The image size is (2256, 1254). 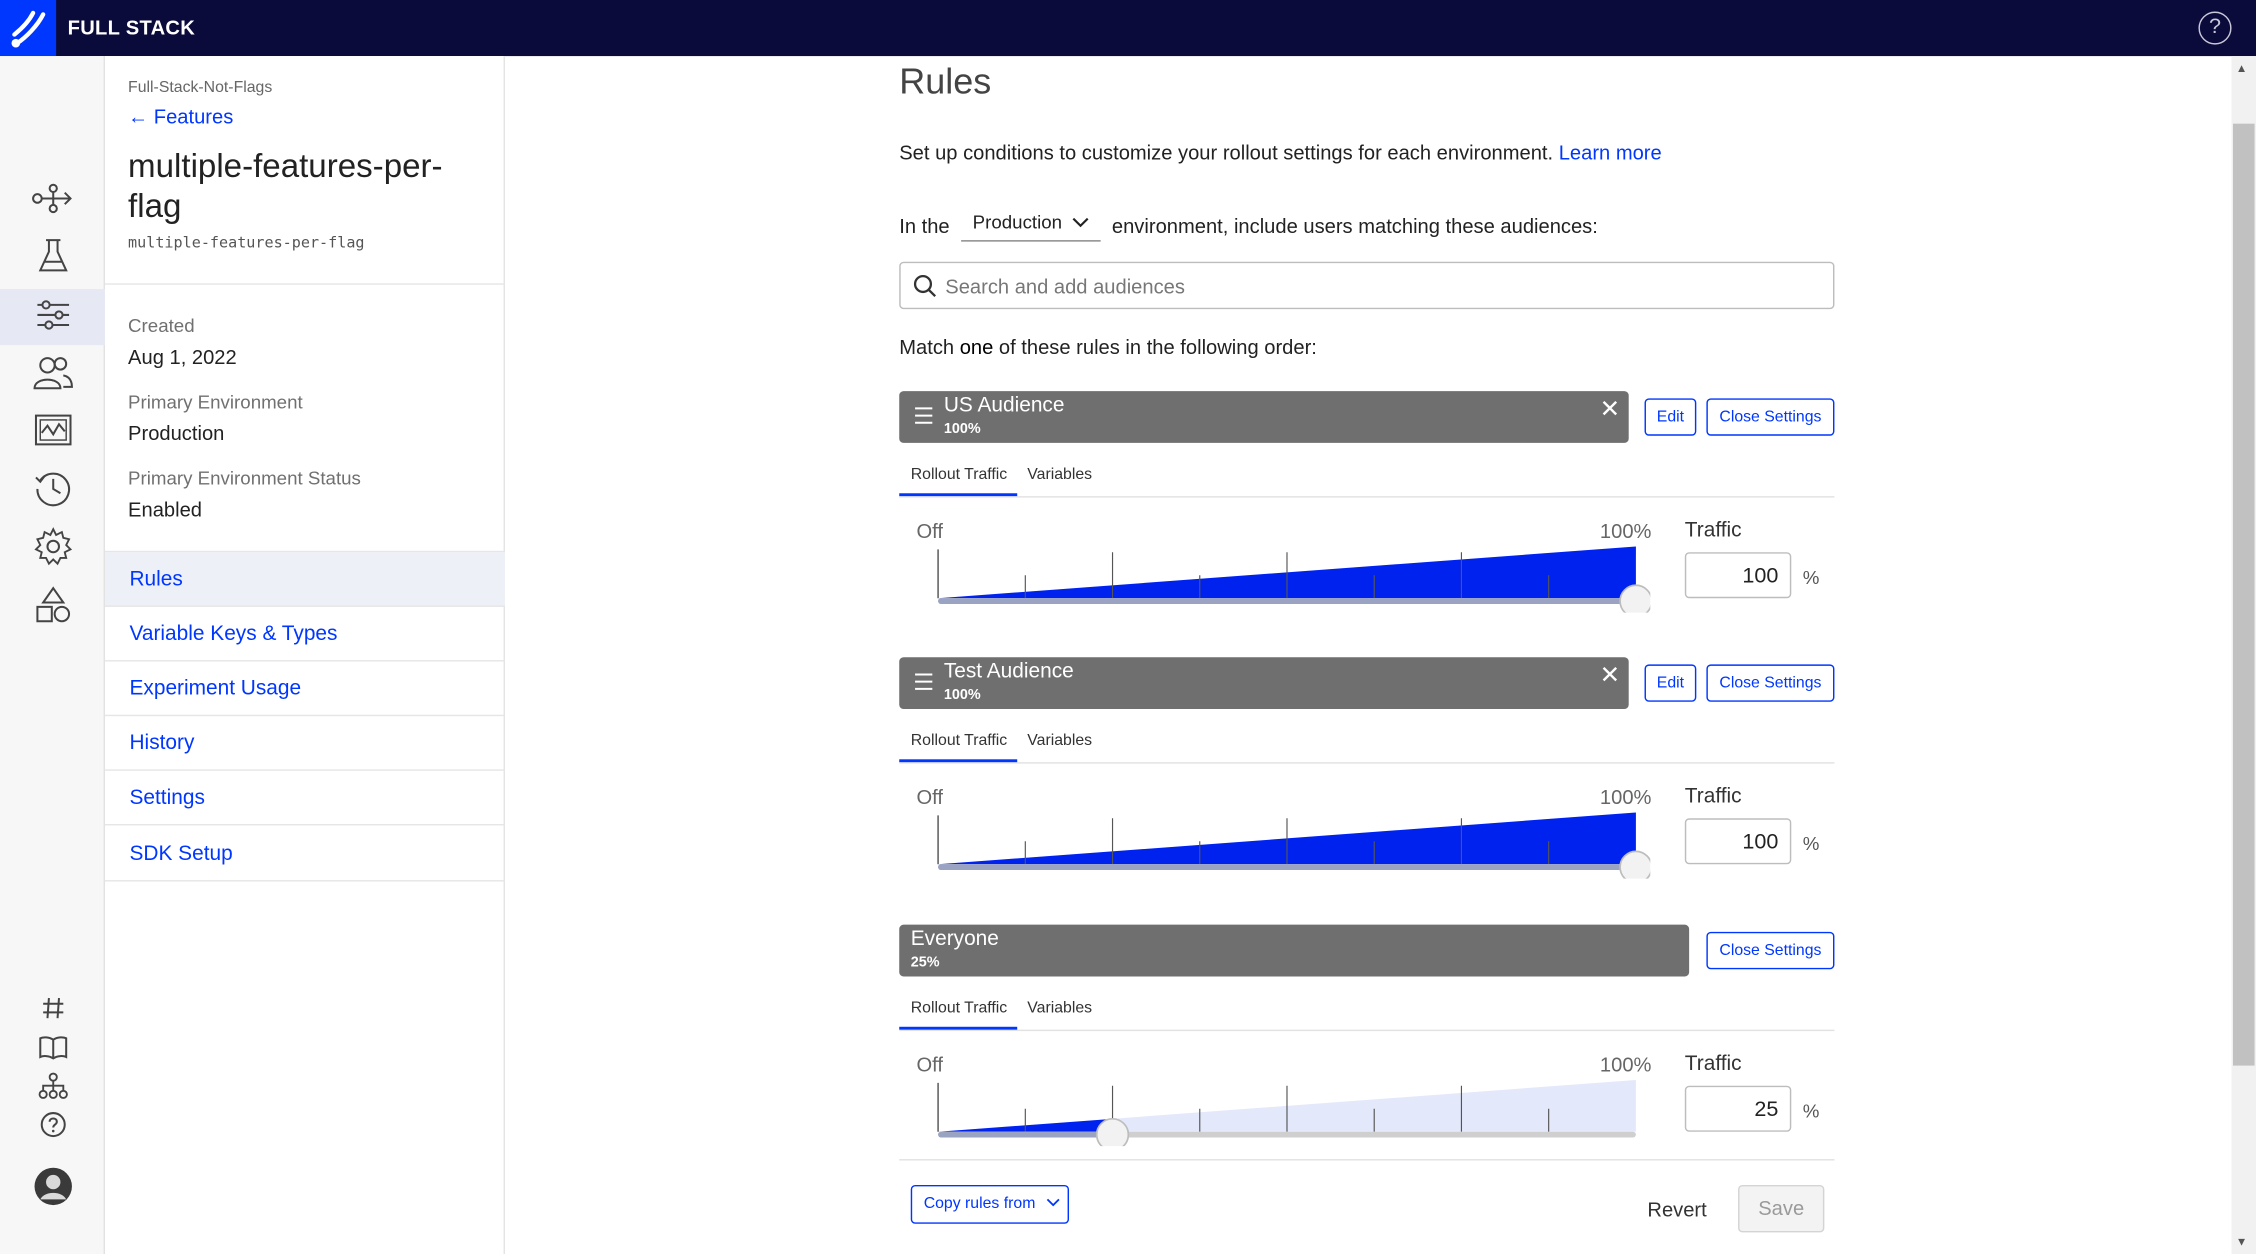 What do you see at coordinates (53, 605) in the screenshot?
I see `components-icon` at bounding box center [53, 605].